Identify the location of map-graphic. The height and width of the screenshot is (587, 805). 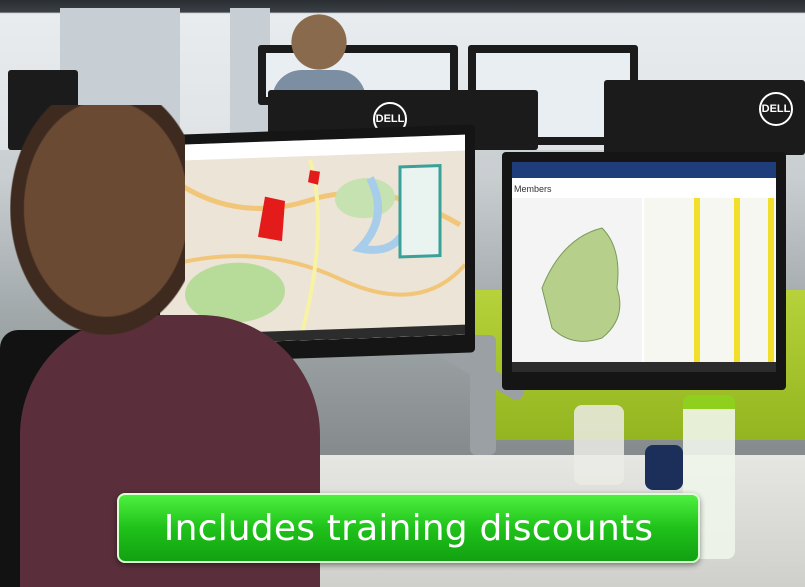
(312, 240).